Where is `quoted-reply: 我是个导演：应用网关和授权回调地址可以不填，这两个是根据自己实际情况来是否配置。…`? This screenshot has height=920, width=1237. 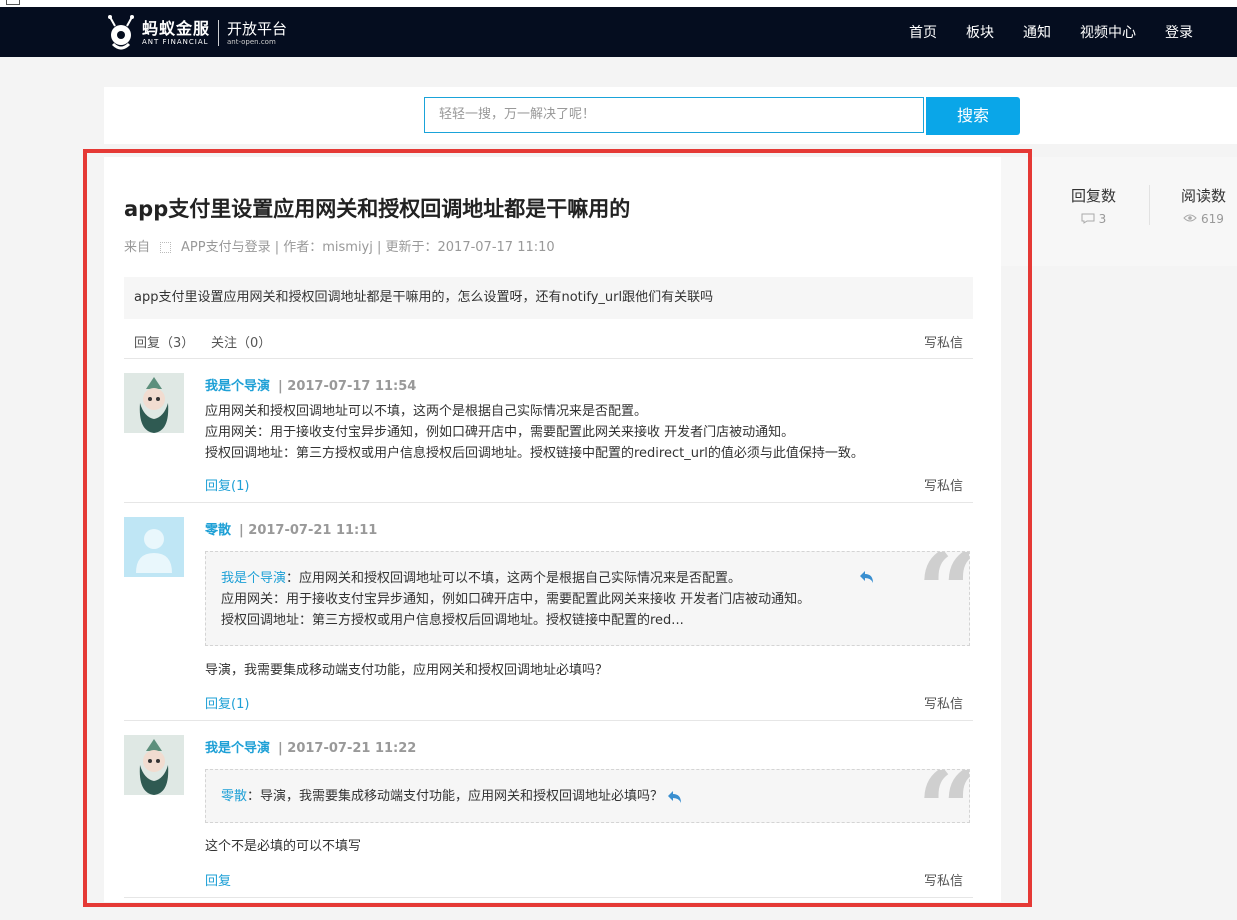 quoted-reply: 我是个导演：应用网关和授权回调地址可以不填，这两个是根据自己实际情况来是否配置。… is located at coordinates (587, 598).